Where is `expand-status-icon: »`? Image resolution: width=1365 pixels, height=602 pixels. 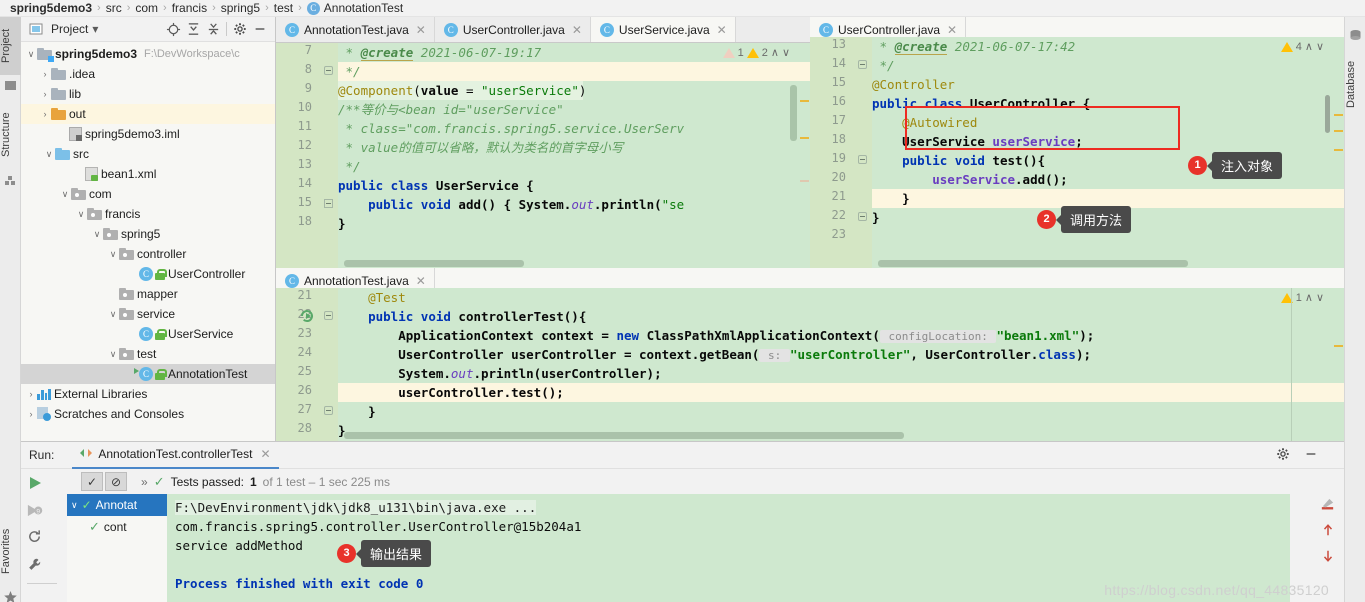
expand-status-icon: » is located at coordinates (144, 482).